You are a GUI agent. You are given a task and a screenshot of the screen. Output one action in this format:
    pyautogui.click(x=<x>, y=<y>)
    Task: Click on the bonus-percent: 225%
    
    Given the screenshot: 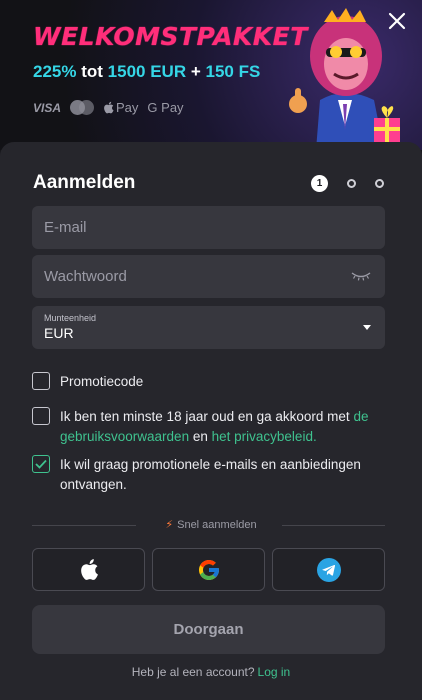 What is the action you would take?
    pyautogui.click(x=55, y=71)
    